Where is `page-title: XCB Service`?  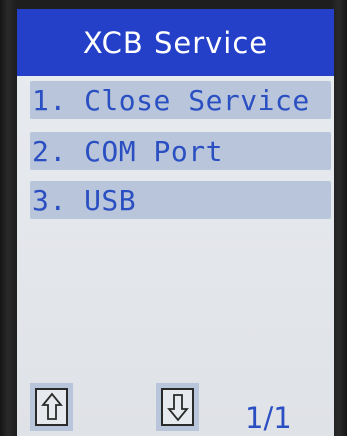 page-title: XCB Service is located at coordinates (175, 42).